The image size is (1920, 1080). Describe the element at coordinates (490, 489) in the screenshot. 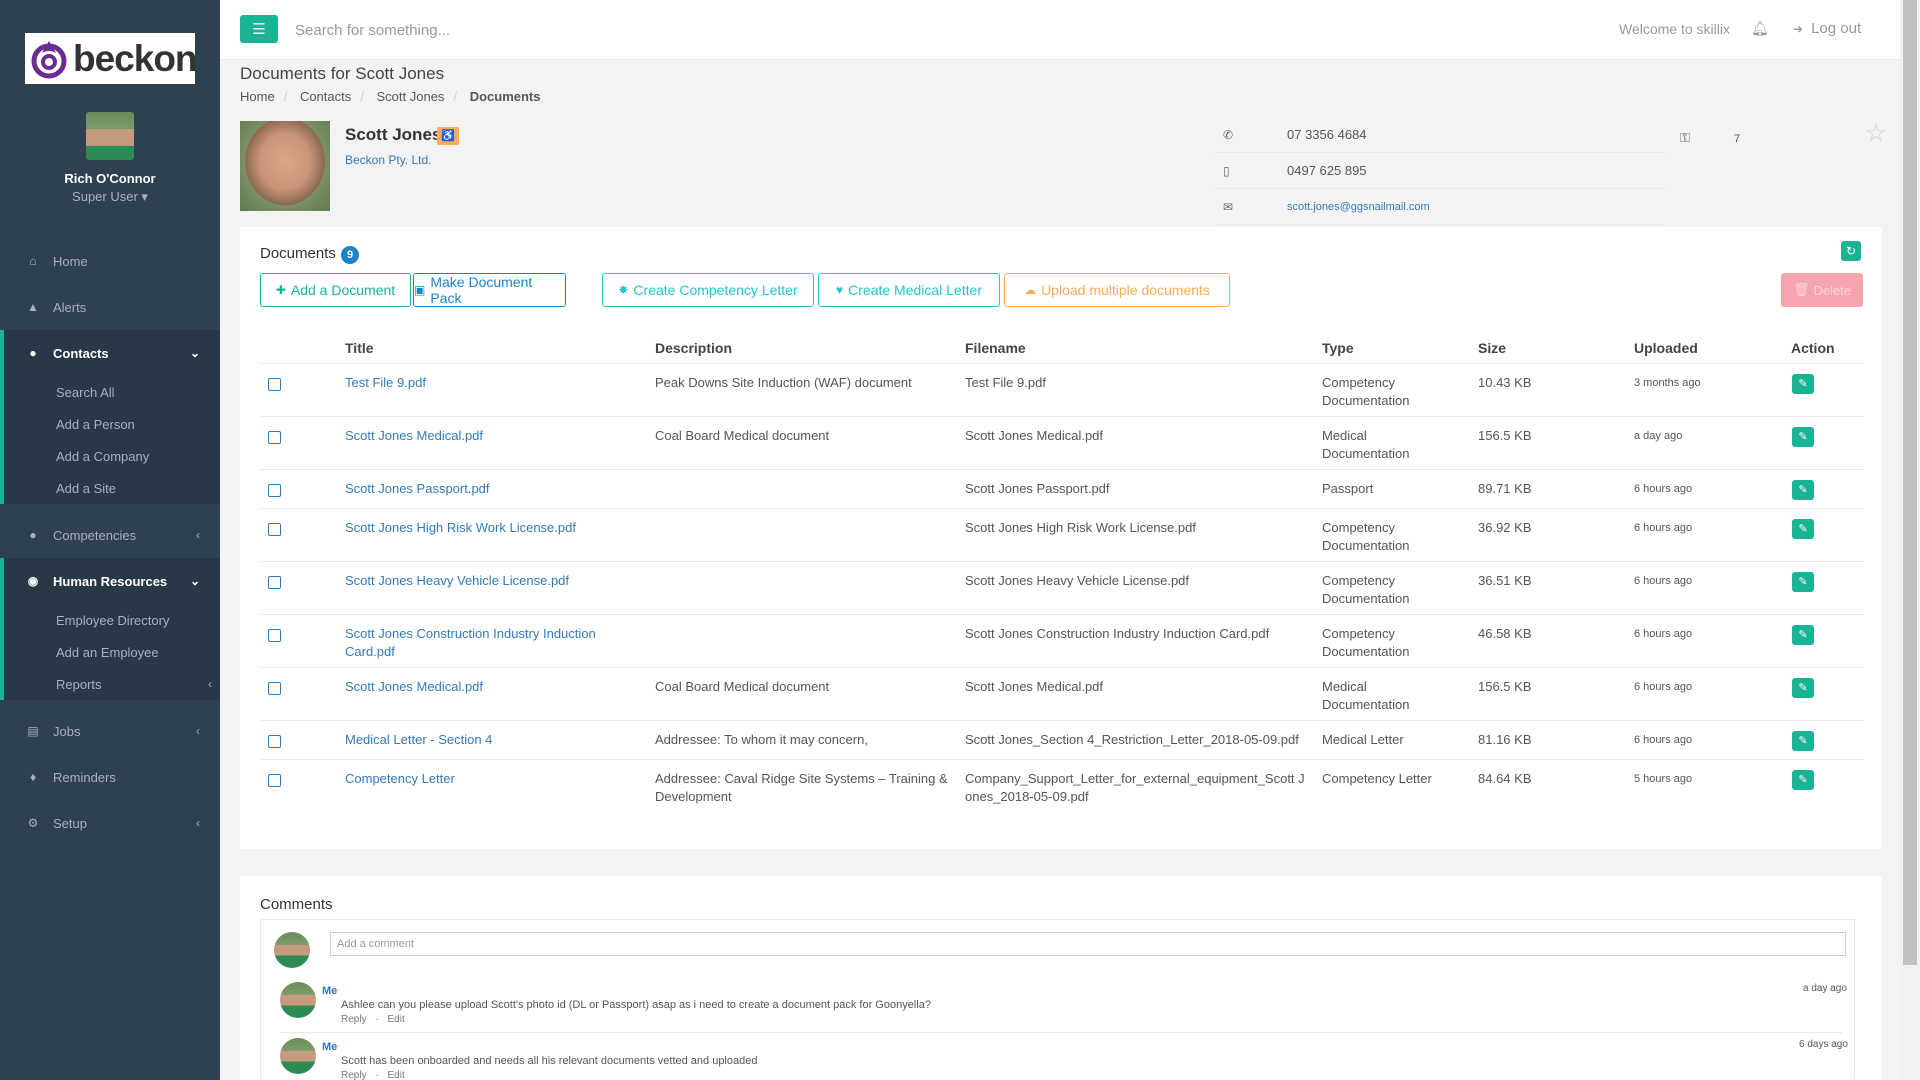

I see `document-title-link: Scott Jones Passport.pdf` at that location.